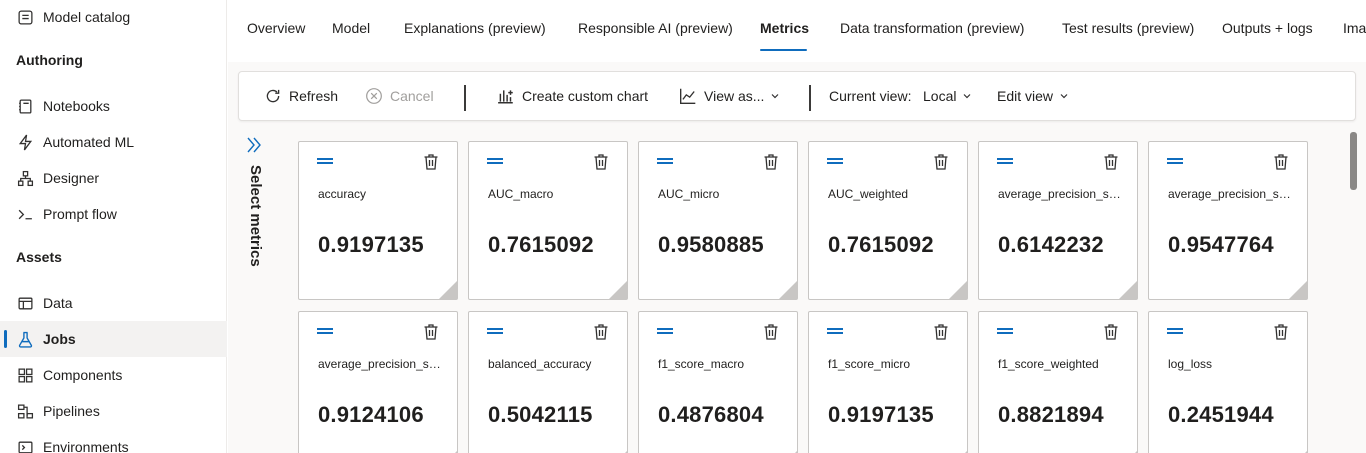 The image size is (1366, 453). Describe the element at coordinates (711, 414) in the screenshot. I see `metric-value: 0.4876804` at that location.